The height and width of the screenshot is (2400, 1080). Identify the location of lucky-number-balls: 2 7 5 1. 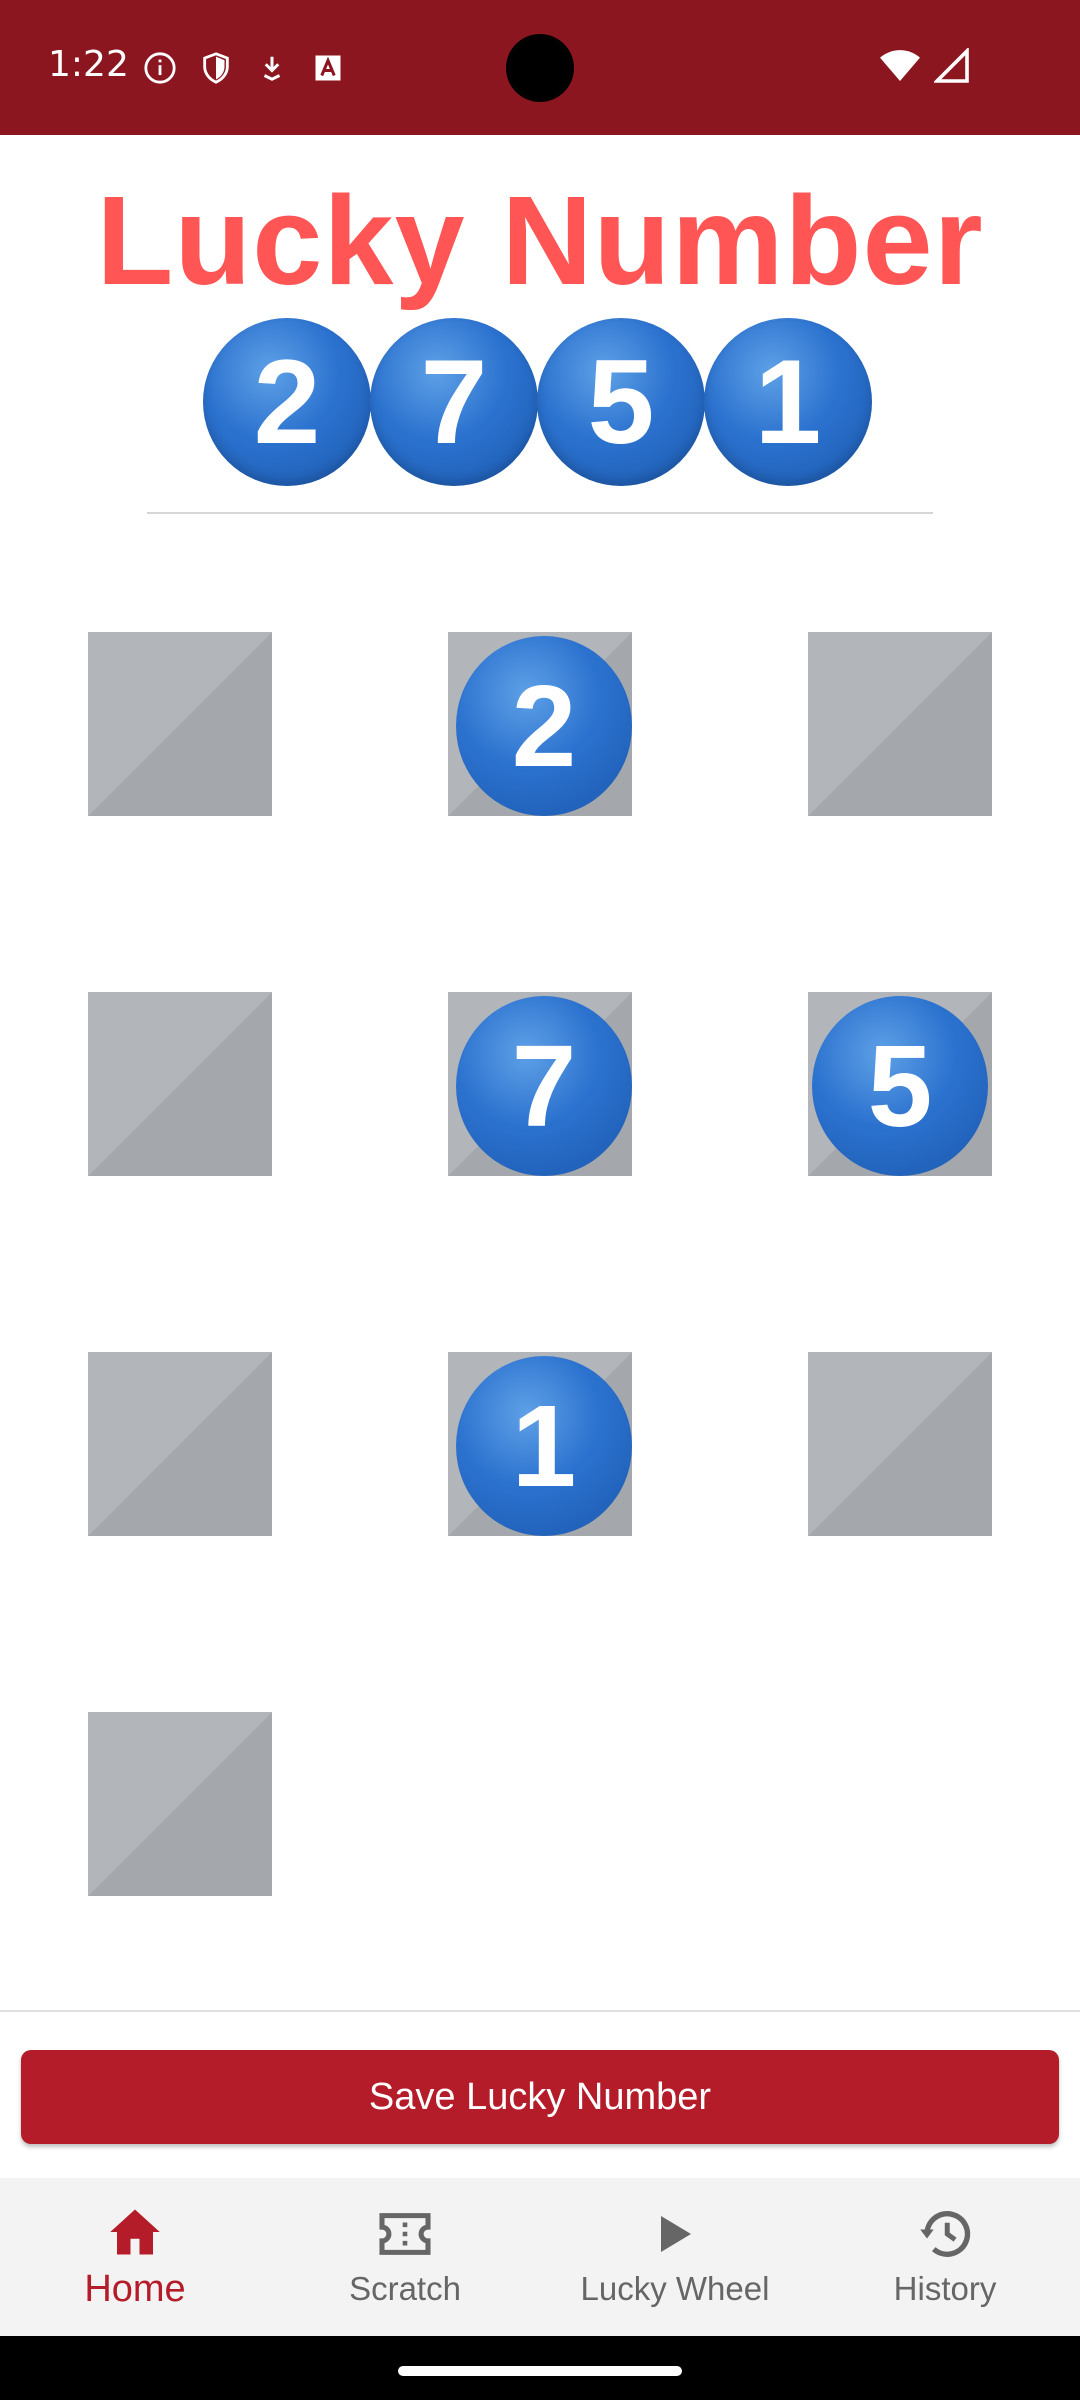
(540, 403).